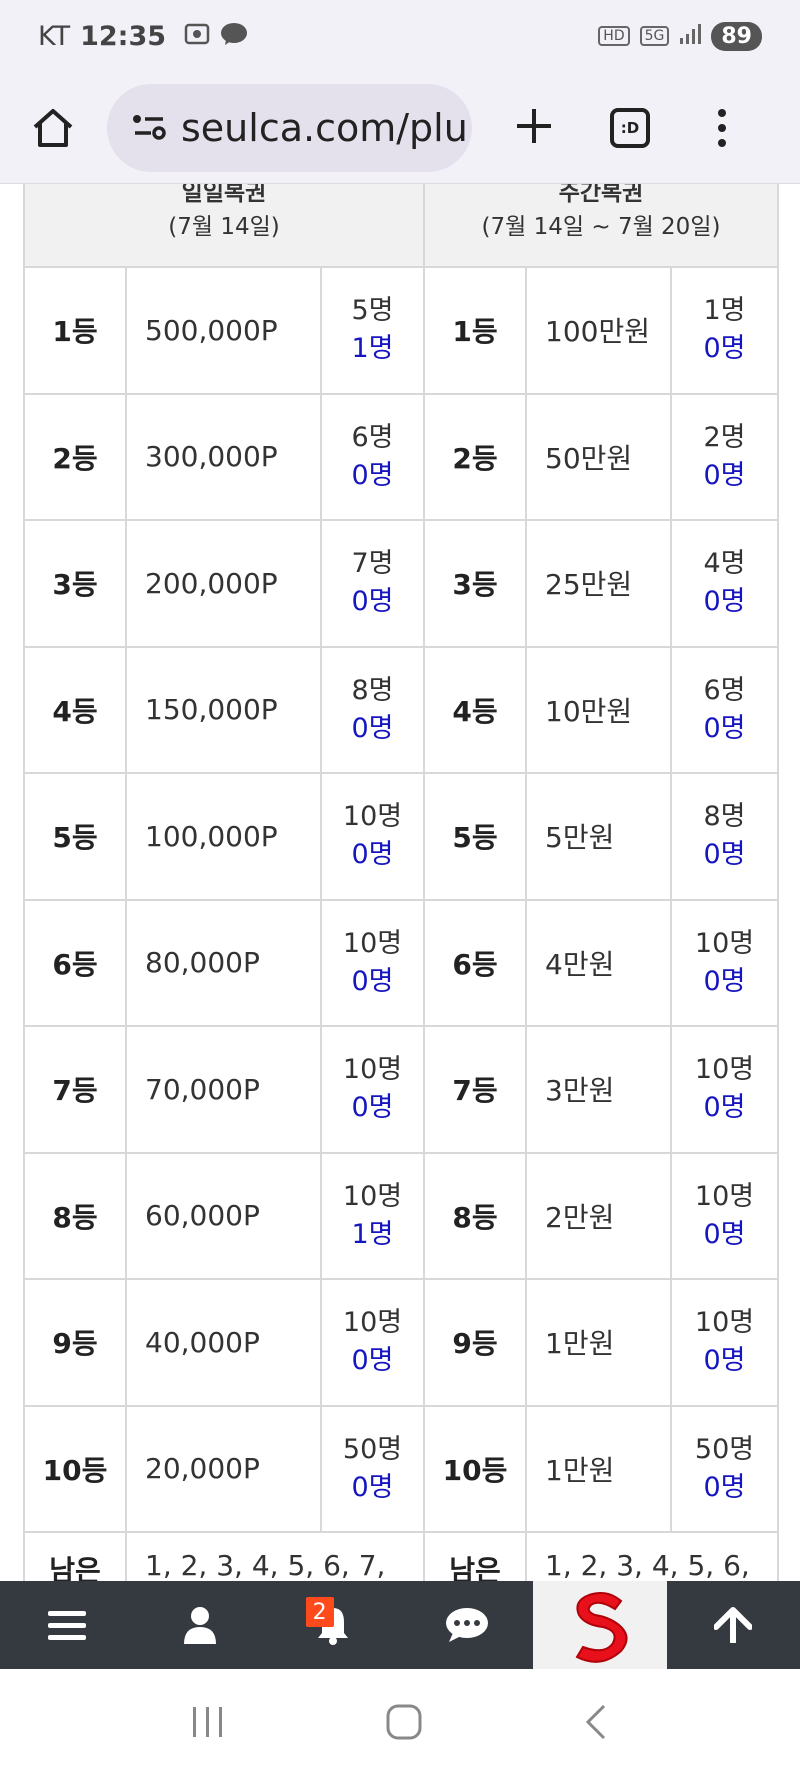  What do you see at coordinates (598, 583) in the screenshot?
I see `weekly-prize-amount: 25만원` at bounding box center [598, 583].